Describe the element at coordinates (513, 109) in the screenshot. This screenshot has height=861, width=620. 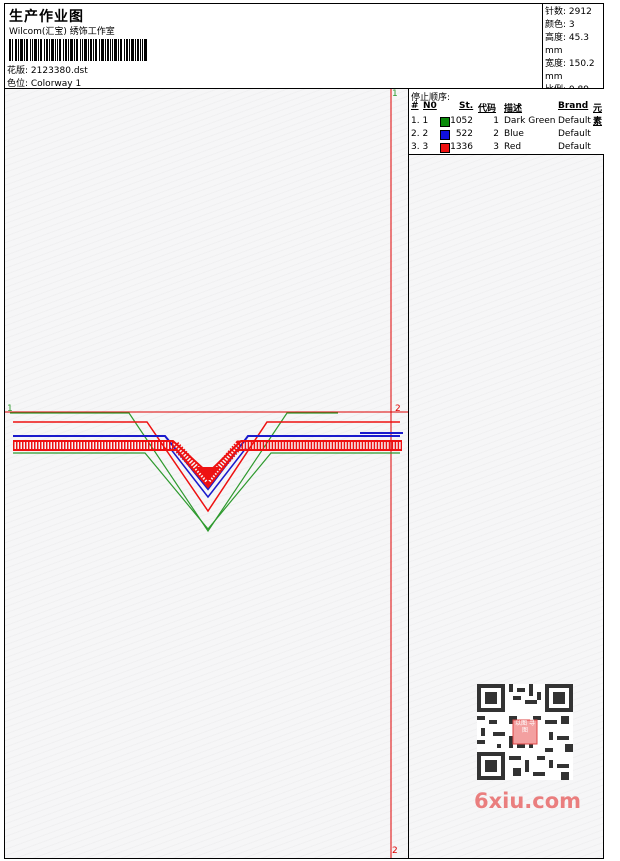
I see `col-header-desc: 描述` at that location.